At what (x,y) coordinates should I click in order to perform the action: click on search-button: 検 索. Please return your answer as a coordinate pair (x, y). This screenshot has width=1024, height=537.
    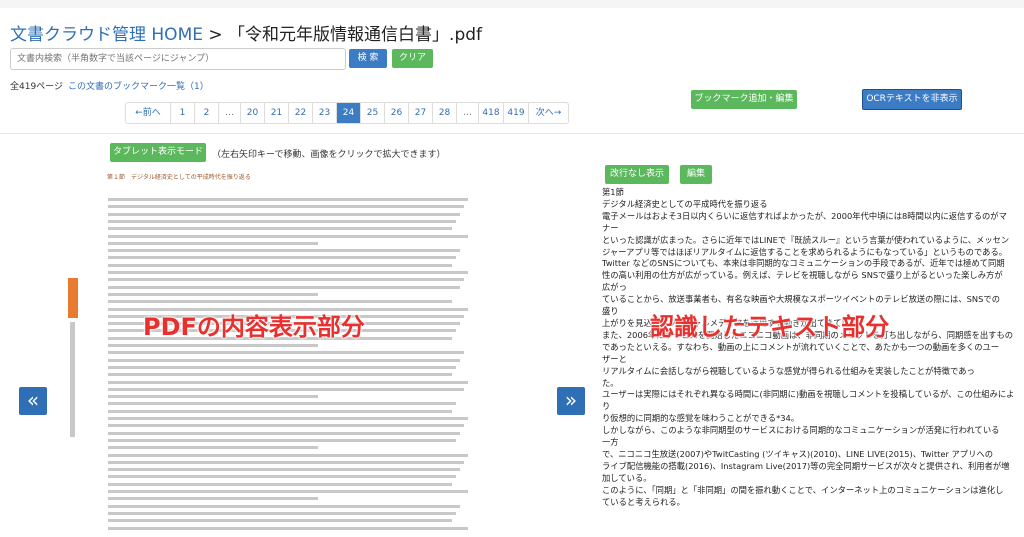
    Looking at the image, I should click on (368, 58).